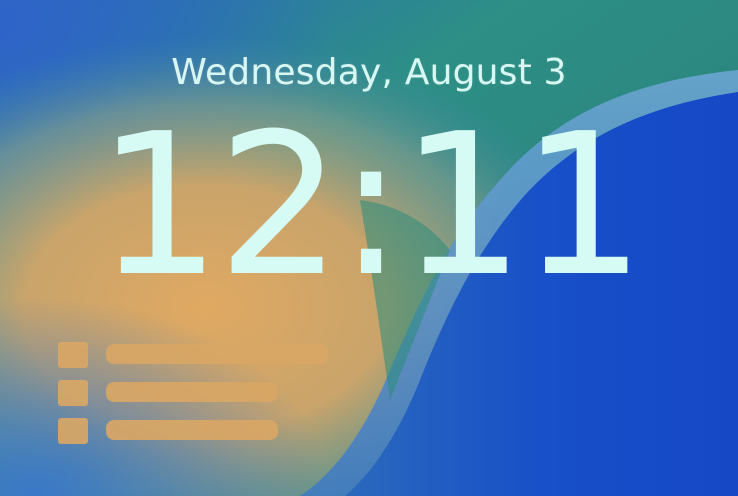 This screenshot has width=738, height=496. What do you see at coordinates (203, 395) in the screenshot?
I see `list-icon` at bounding box center [203, 395].